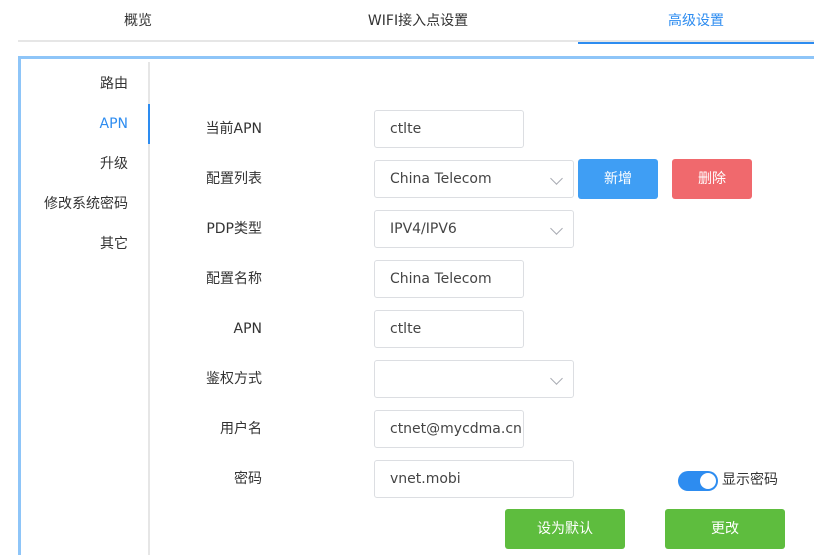 This screenshot has height=555, width=814. What do you see at coordinates (234, 179) in the screenshot?
I see `profile-list-label: 配置列表` at bounding box center [234, 179].